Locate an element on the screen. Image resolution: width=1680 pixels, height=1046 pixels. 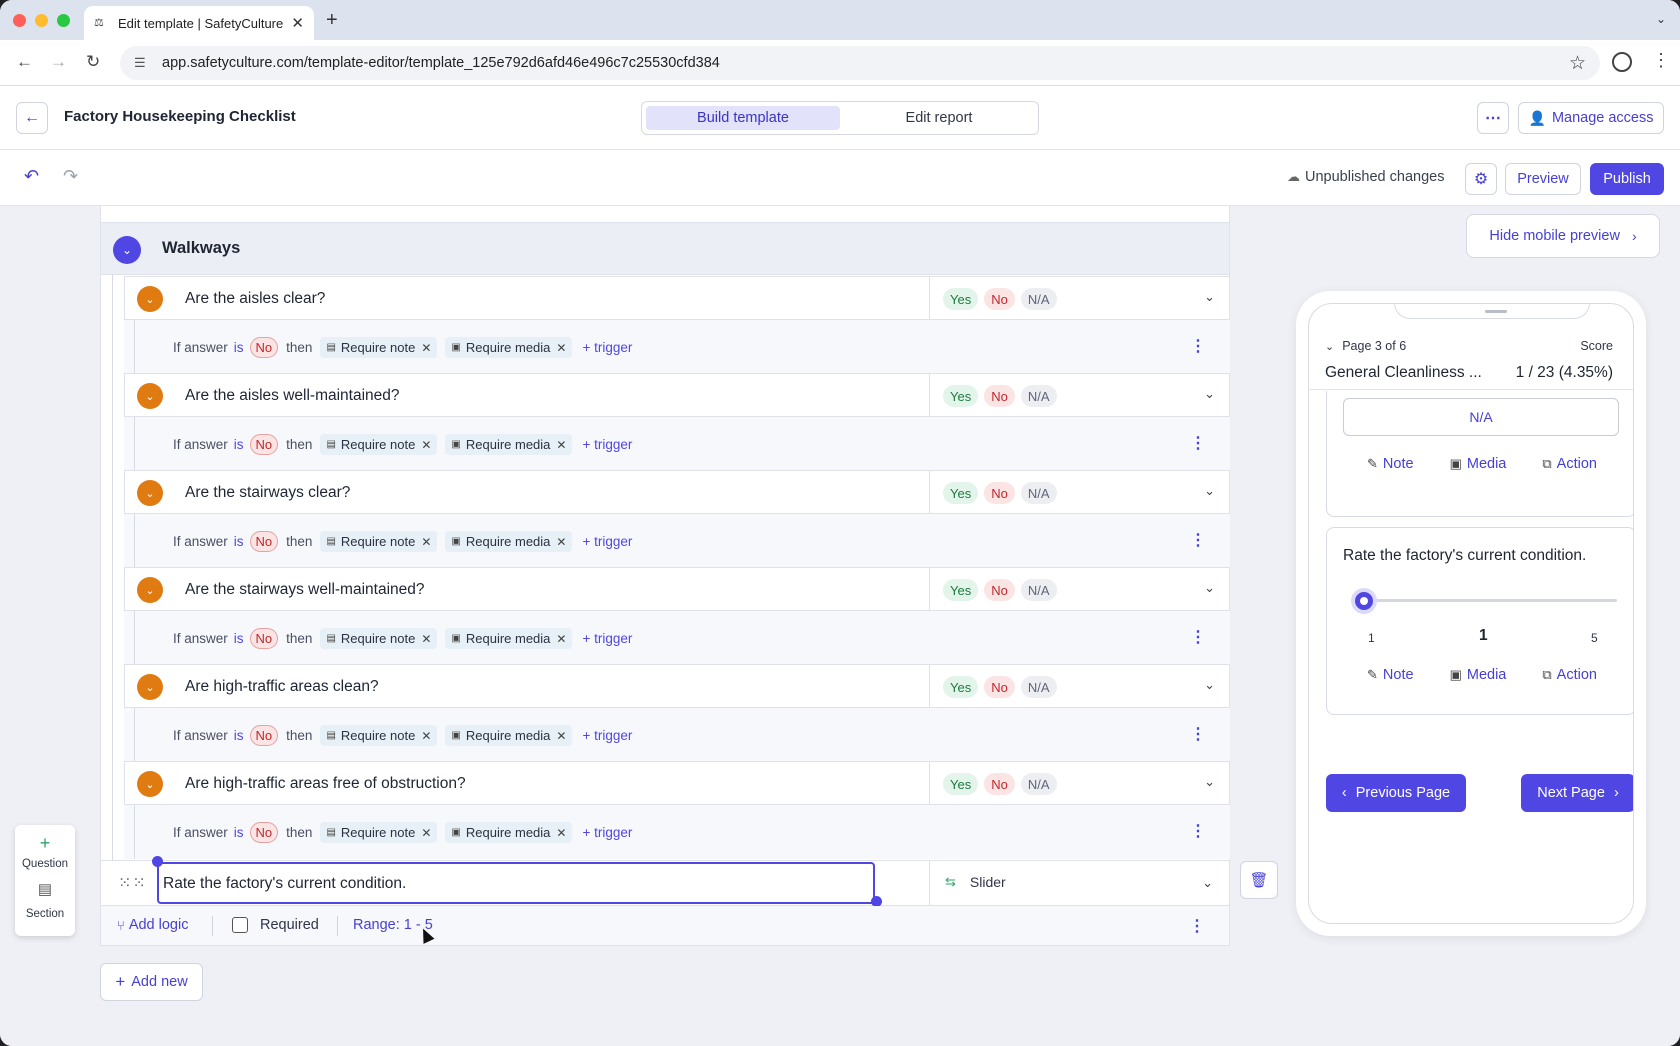
browser-tab: ⚖ Edit template | SafetyCulture ✕ is located at coordinates (199, 23).